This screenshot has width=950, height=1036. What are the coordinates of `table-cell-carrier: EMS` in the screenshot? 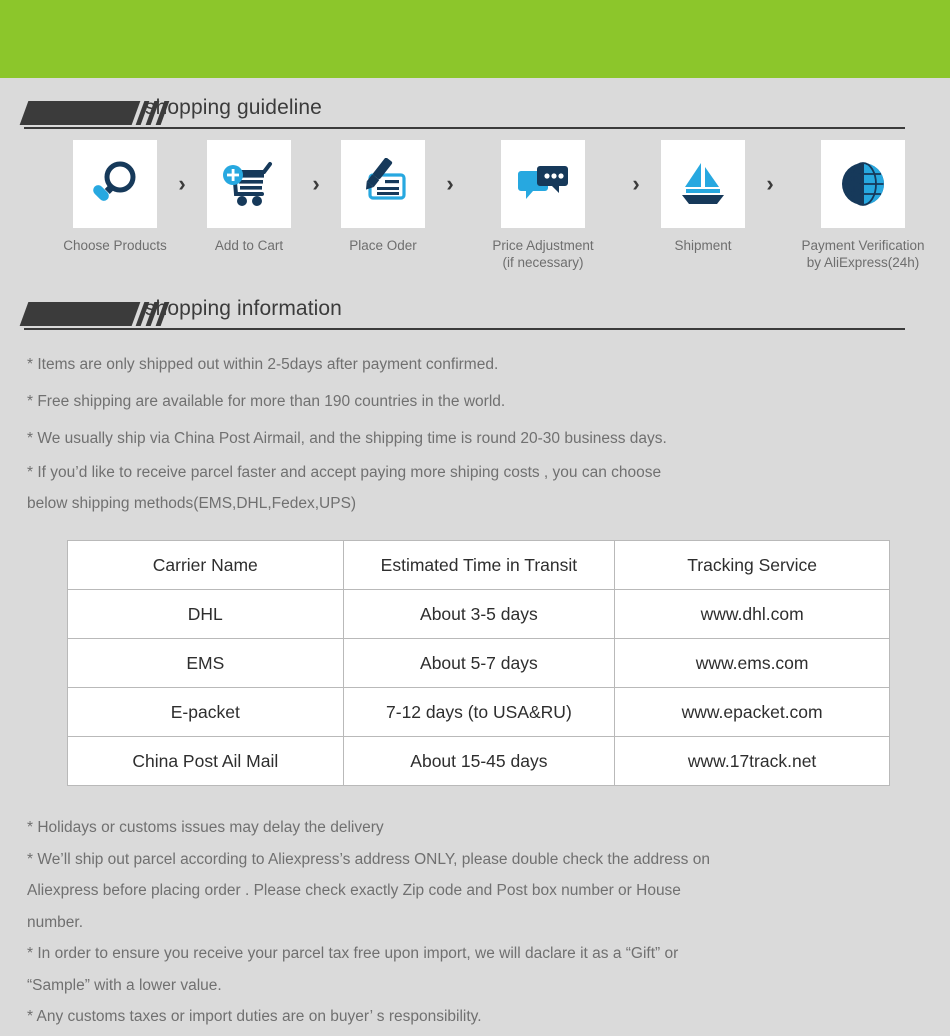 It's located at (205, 663).